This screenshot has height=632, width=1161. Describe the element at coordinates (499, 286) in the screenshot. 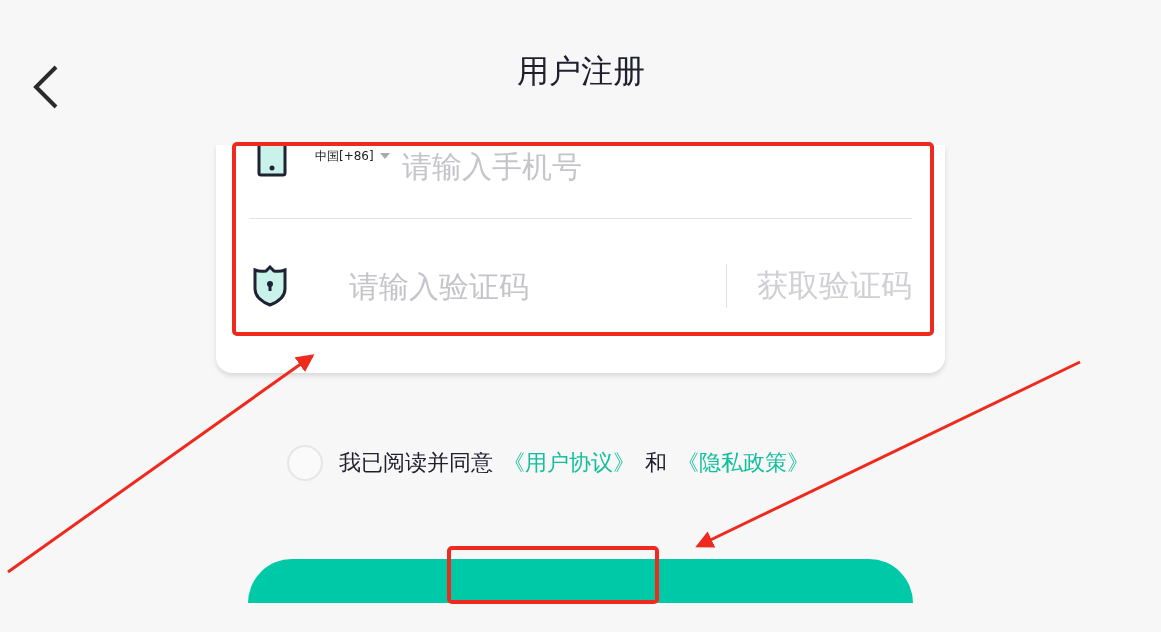

I see `code-input: 请输入验证码` at that location.